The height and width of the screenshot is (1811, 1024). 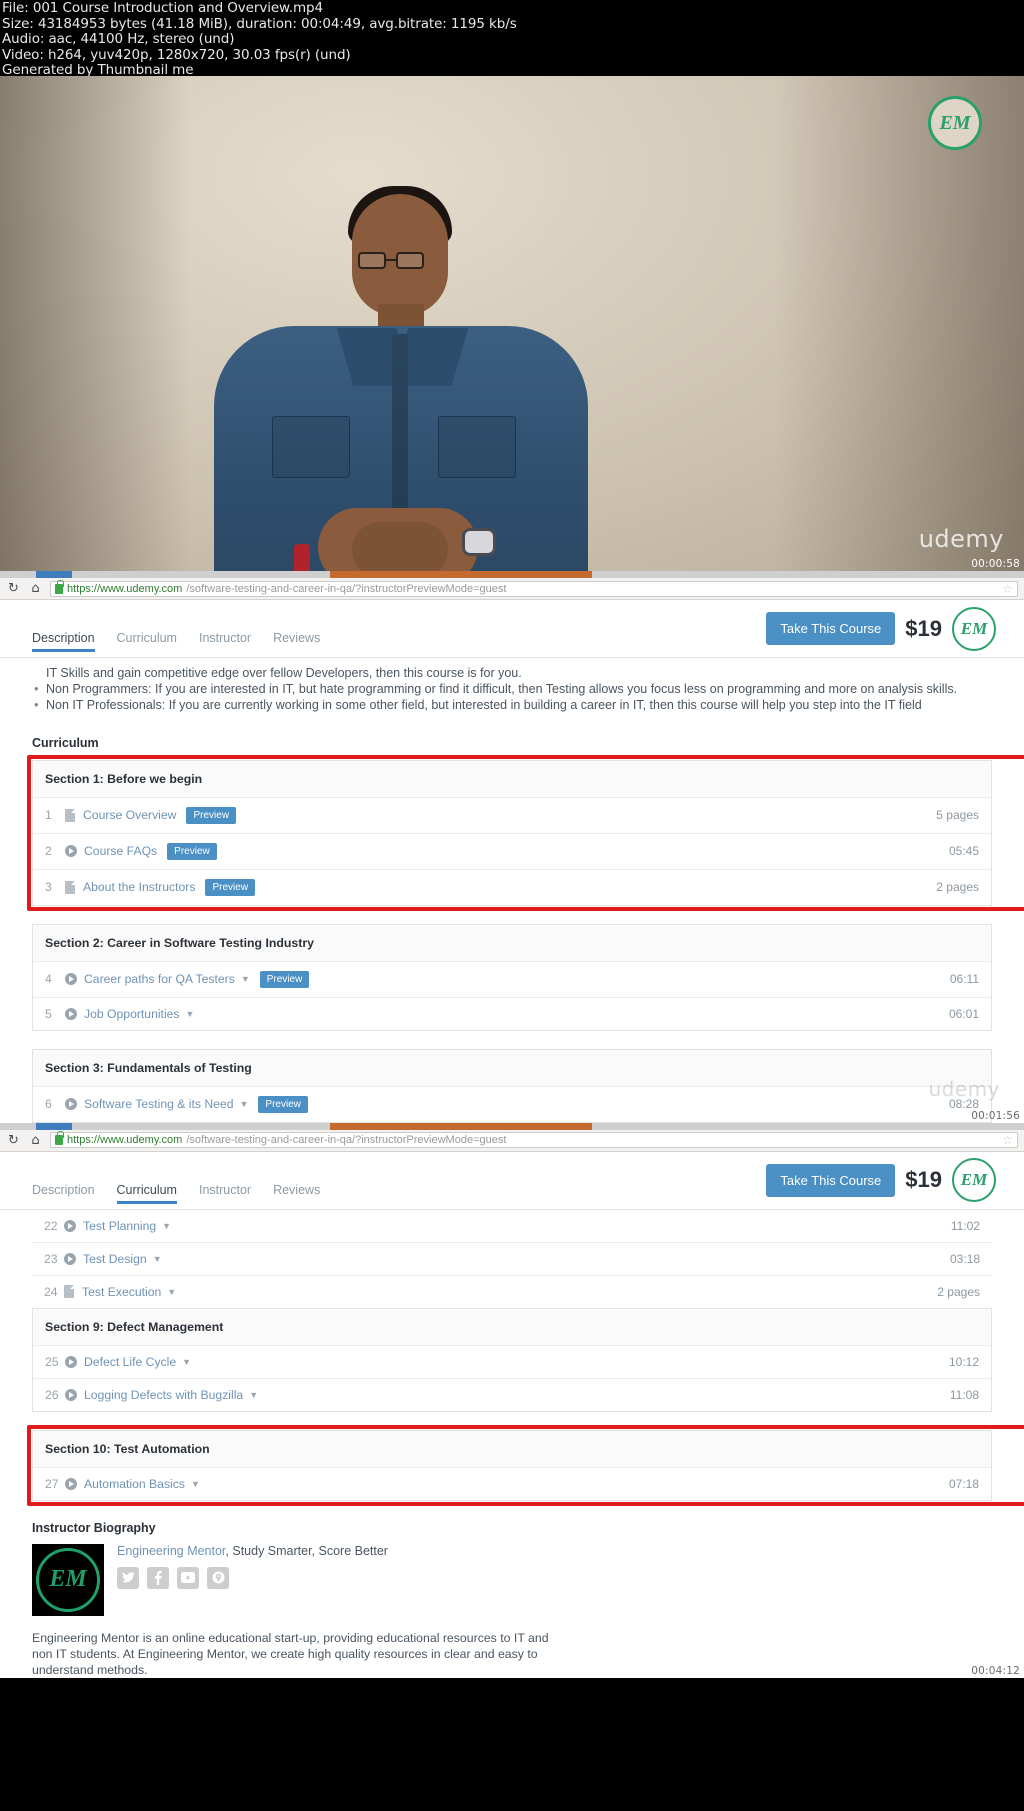 I want to click on lecture-row: 27 Automation Basics ▼ 07:18, so click(x=512, y=1484).